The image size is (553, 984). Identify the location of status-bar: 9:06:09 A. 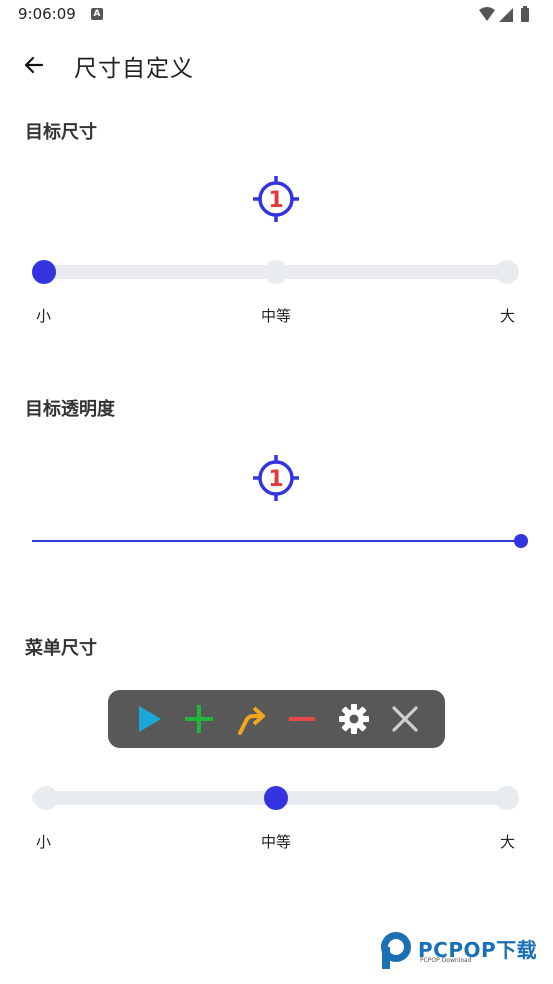
(276, 15).